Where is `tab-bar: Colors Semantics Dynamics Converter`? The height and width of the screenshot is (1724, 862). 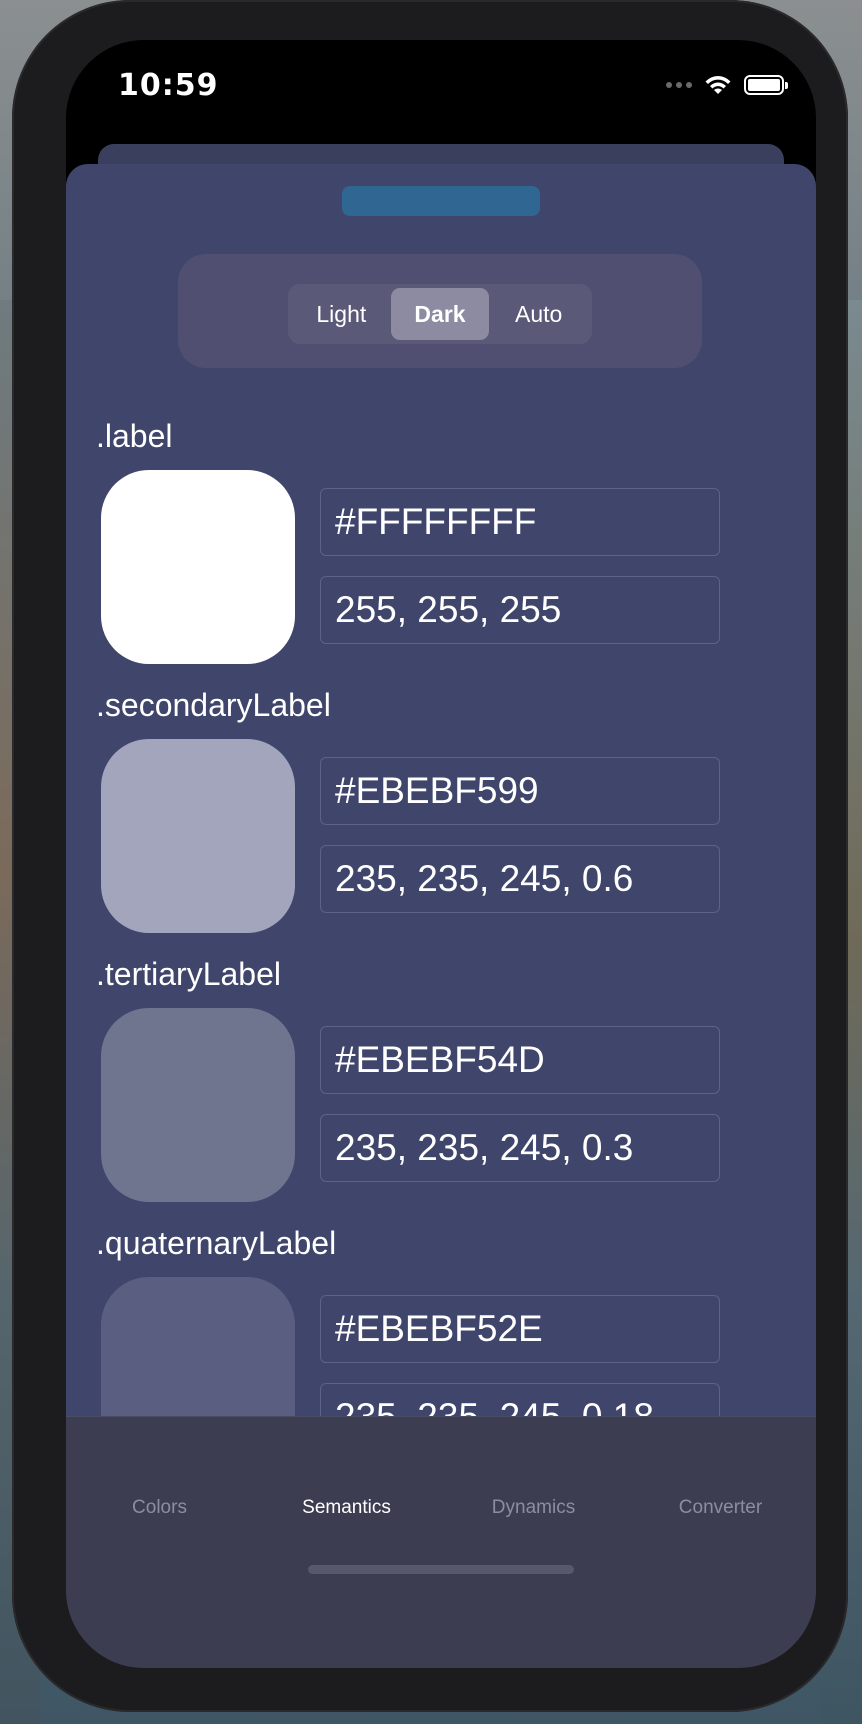 tab-bar: Colors Semantics Dynamics Converter is located at coordinates (441, 1542).